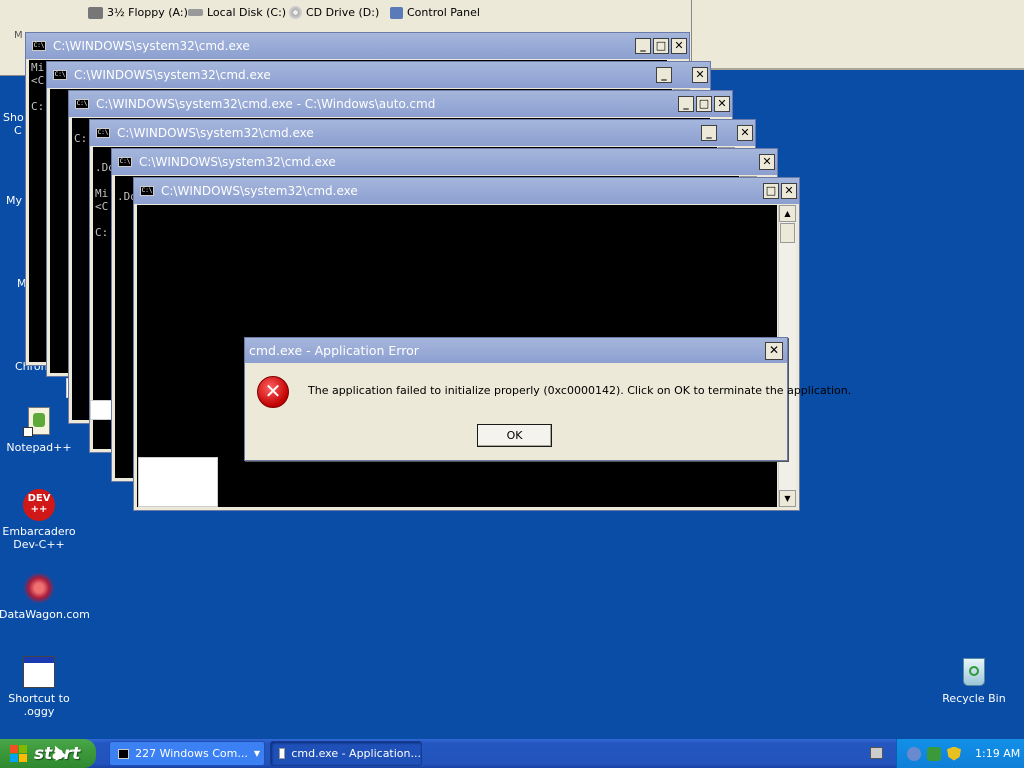 The height and width of the screenshot is (768, 1024). I want to click on desktop-icon-notepad-plus-plus: Notepad++, so click(39, 429).